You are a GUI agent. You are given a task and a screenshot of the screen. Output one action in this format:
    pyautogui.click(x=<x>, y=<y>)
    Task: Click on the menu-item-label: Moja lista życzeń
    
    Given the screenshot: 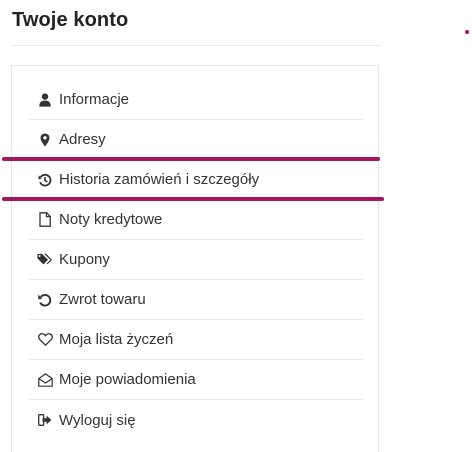 What is the action you would take?
    pyautogui.click(x=116, y=339)
    